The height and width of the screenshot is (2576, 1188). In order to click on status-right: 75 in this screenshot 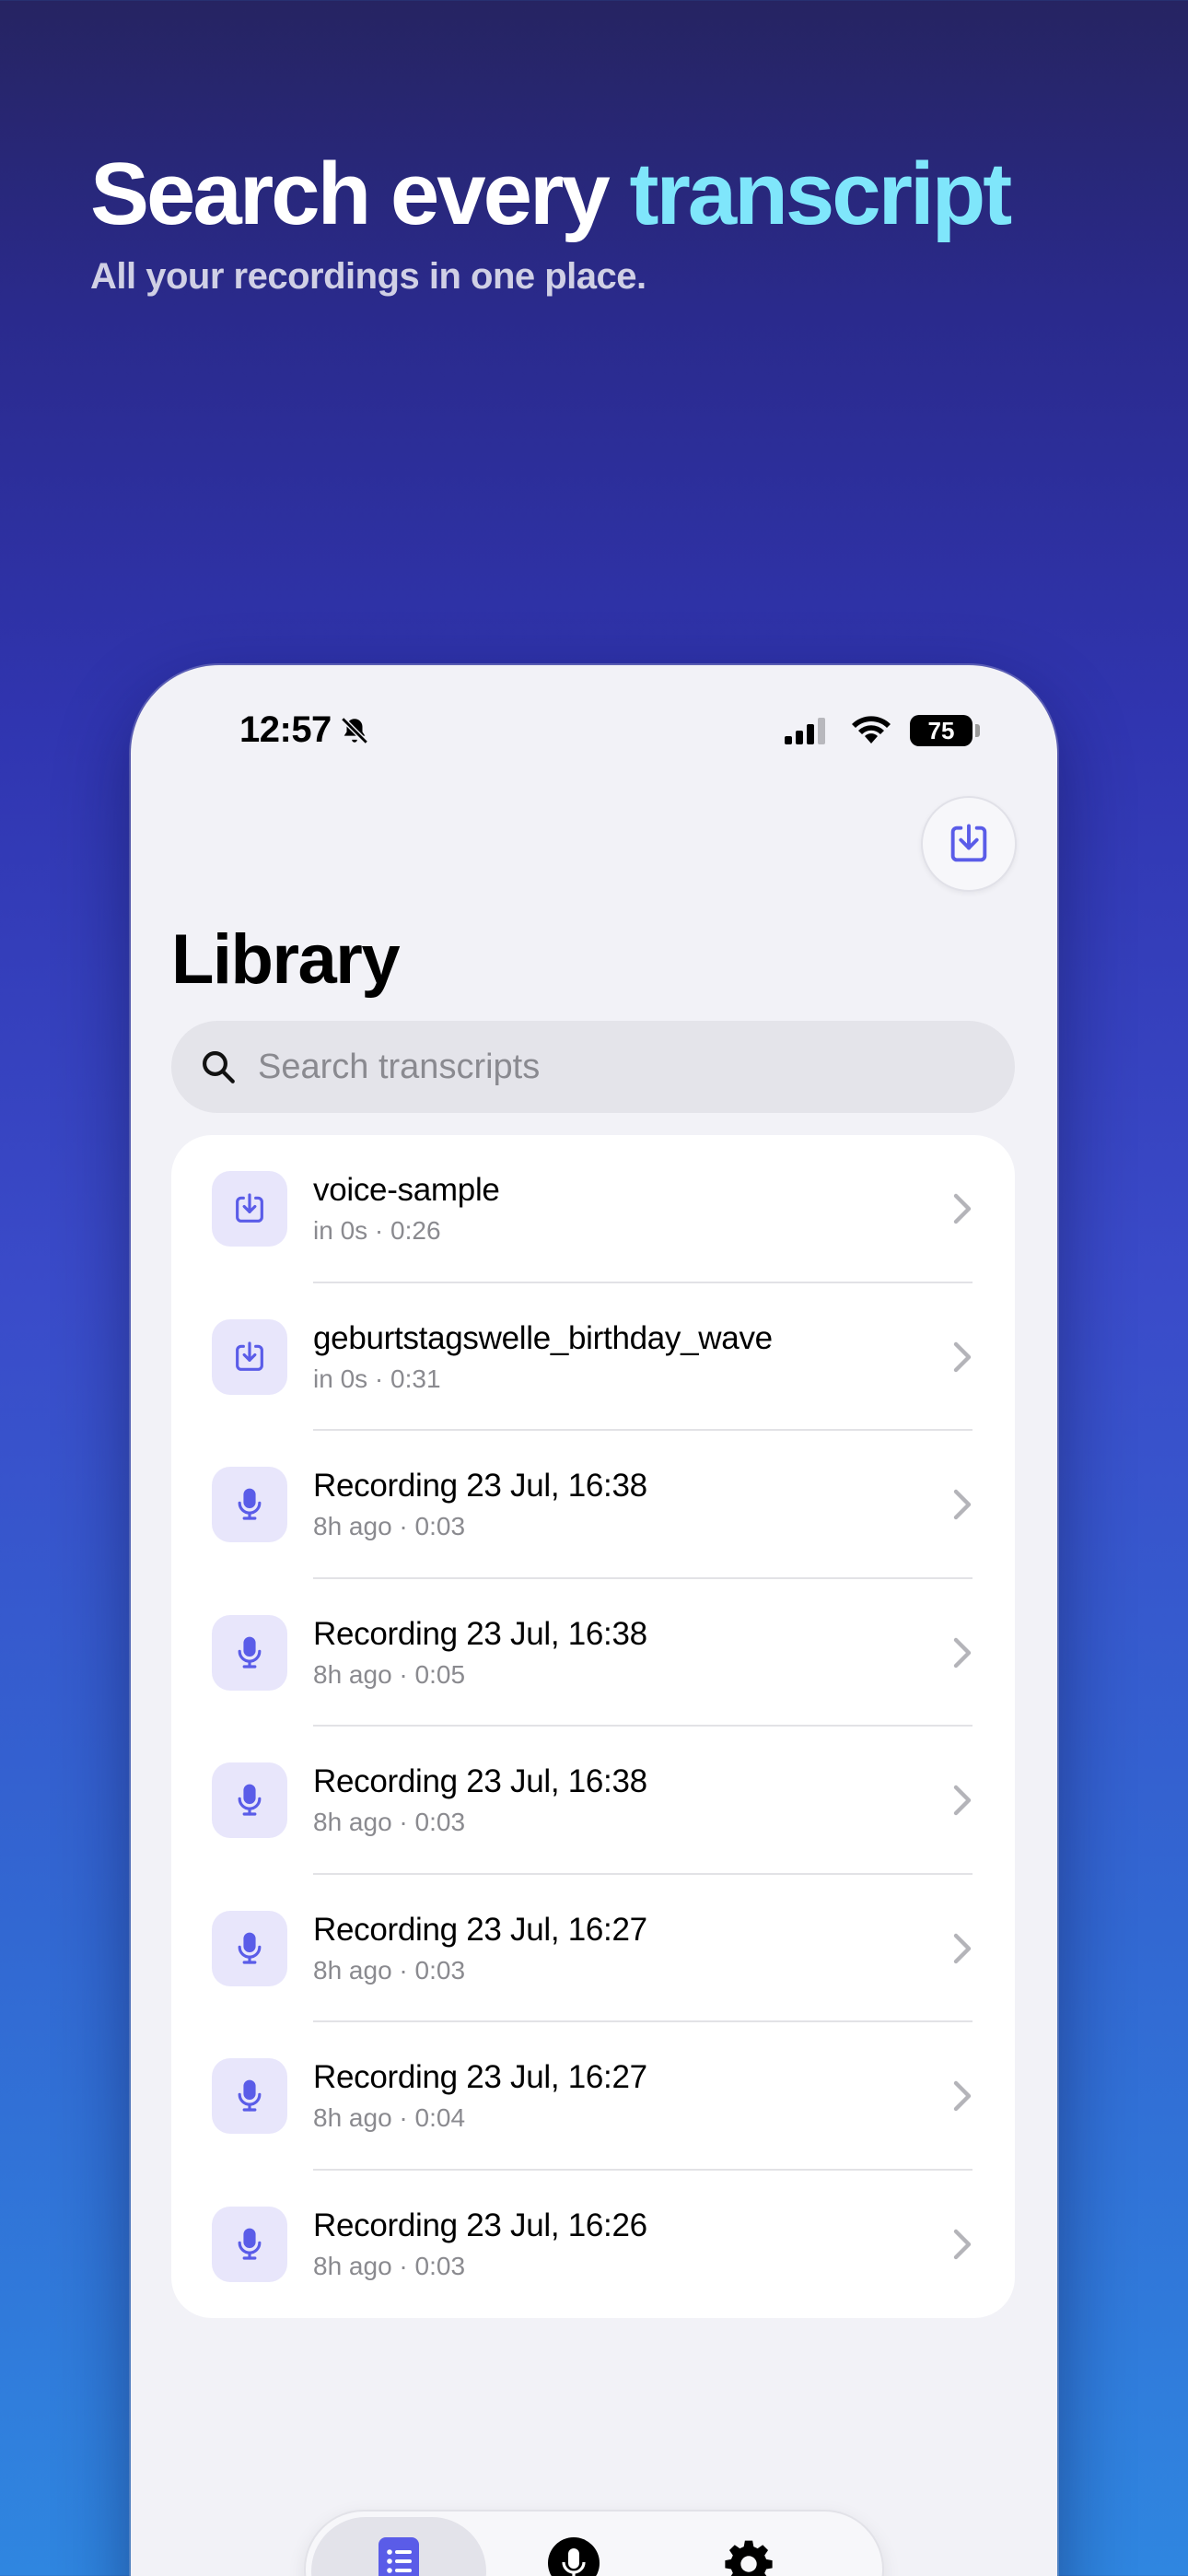, I will do `click(882, 731)`.